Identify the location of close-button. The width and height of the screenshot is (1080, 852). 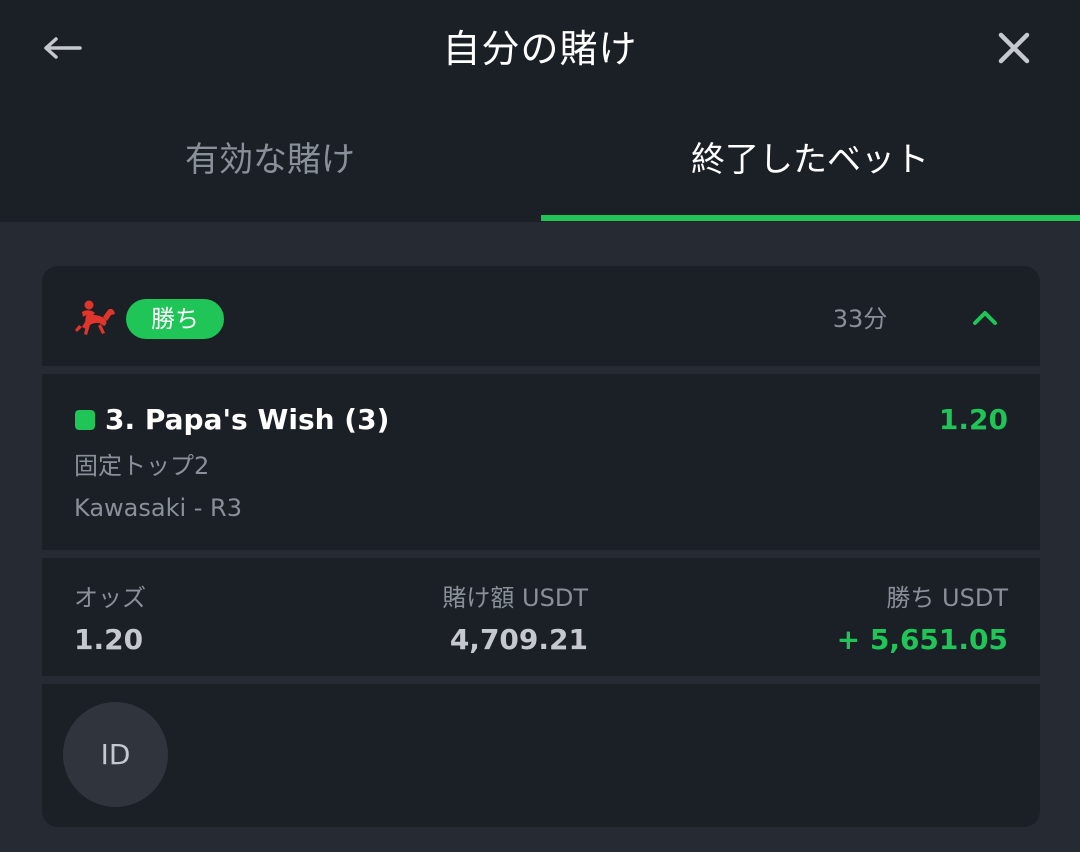
(1014, 48).